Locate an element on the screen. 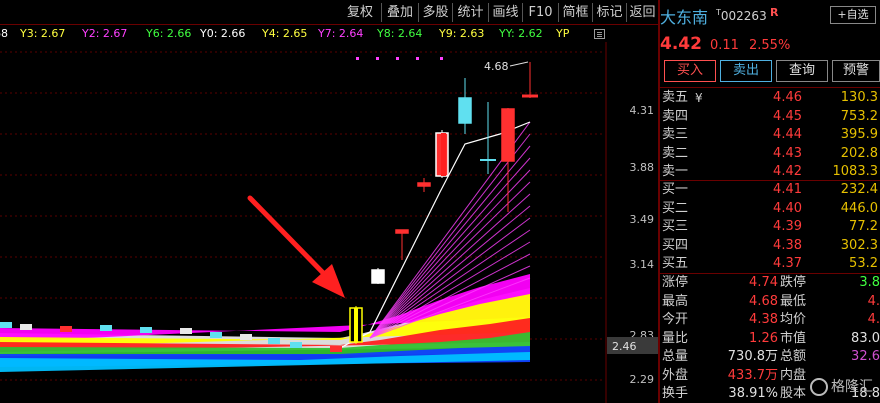 This screenshot has height=403, width=880. bids-label: 买四 is located at coordinates (675, 245).